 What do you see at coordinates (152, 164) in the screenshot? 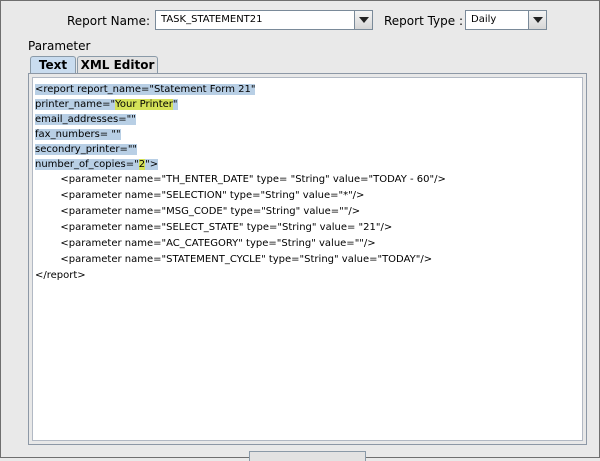
I see `selected-text: ">` at bounding box center [152, 164].